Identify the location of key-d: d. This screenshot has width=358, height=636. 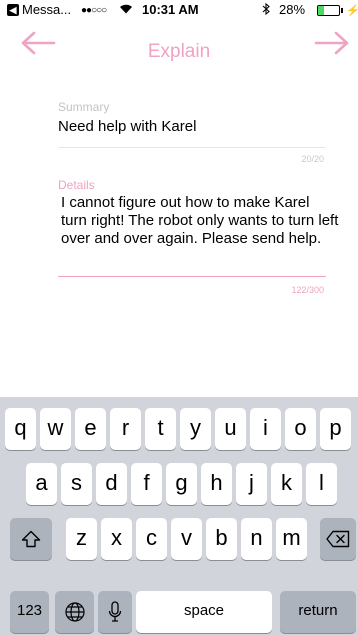
(111, 484).